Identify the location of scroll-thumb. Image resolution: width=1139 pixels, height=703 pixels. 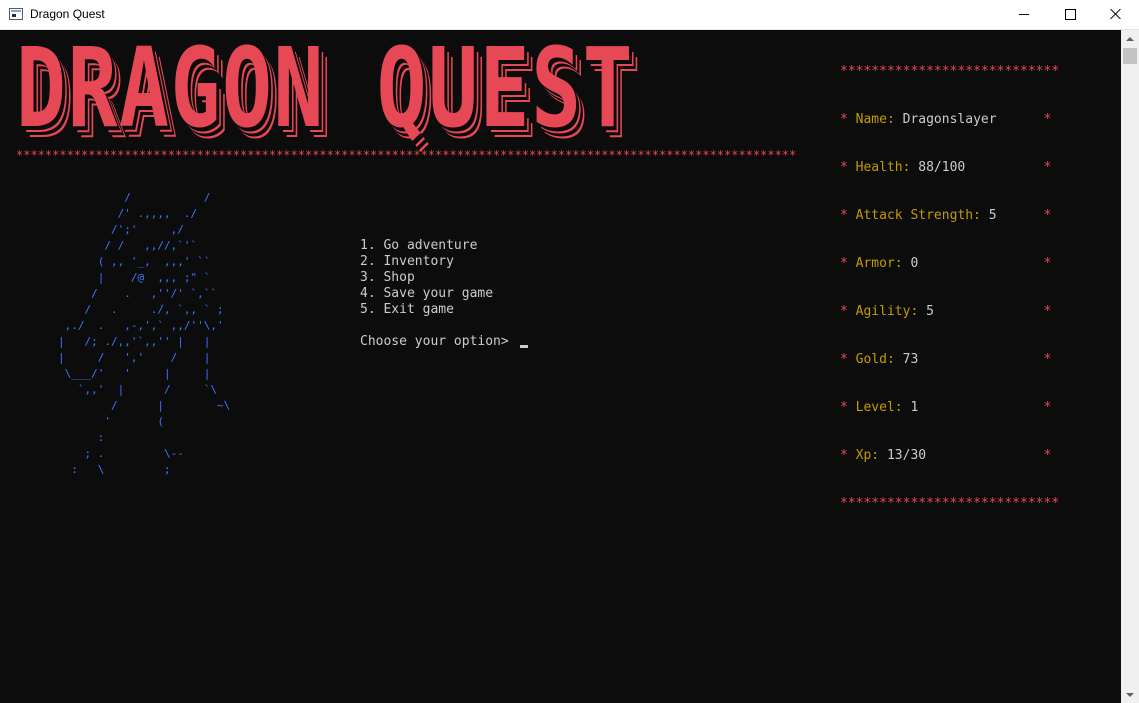
(1130, 56).